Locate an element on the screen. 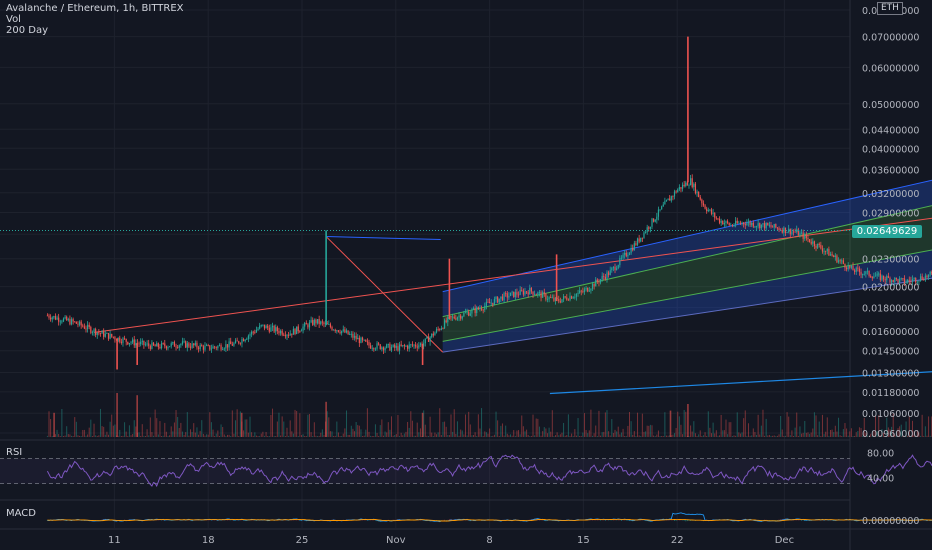  projection-line is located at coordinates (384, 294).